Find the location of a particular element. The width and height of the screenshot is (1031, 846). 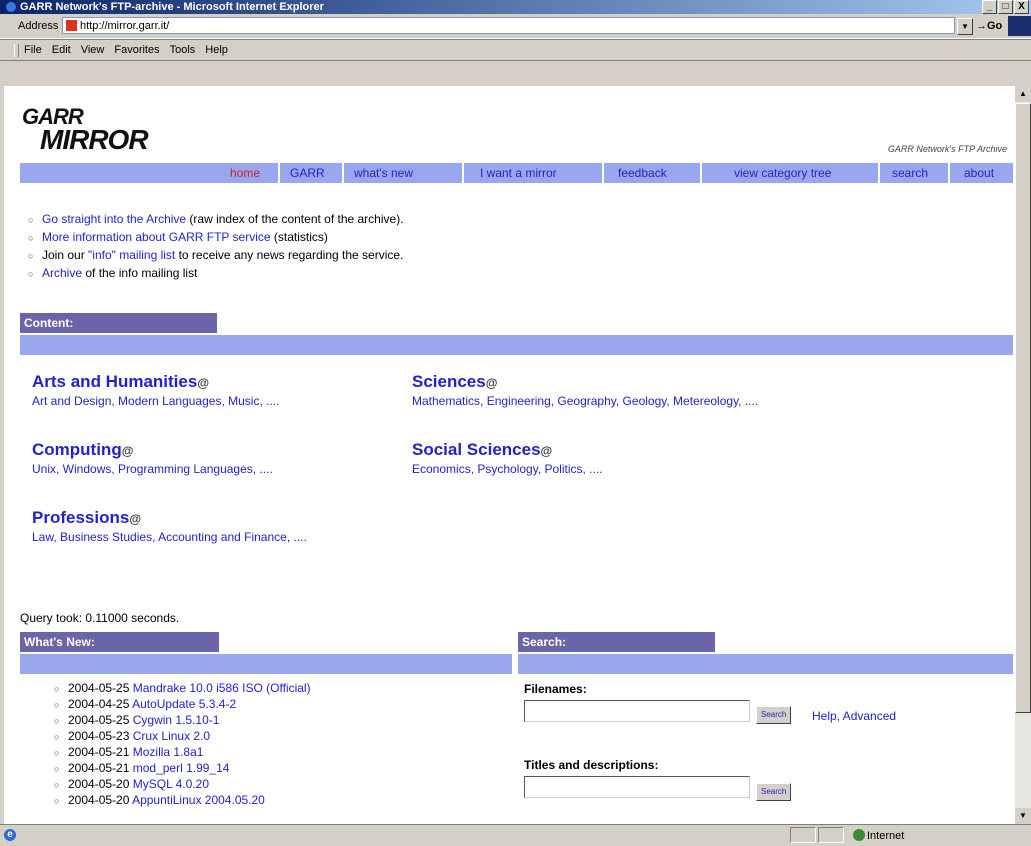

news-link: MySQL 4.0.20 is located at coordinates (171, 784).